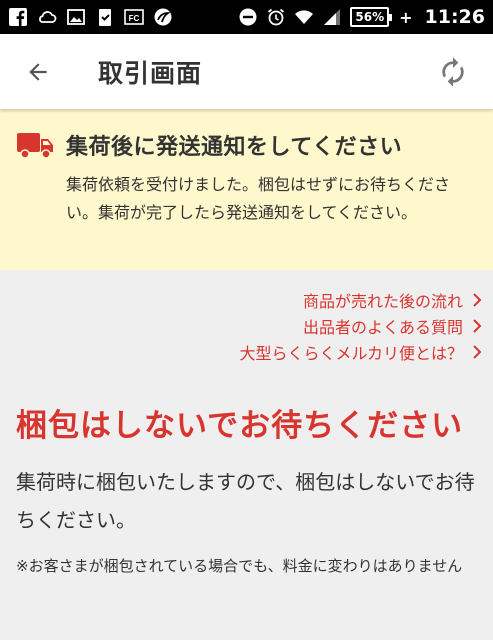 This screenshot has width=493, height=640. I want to click on arrow-left-icon, so click(38, 71).